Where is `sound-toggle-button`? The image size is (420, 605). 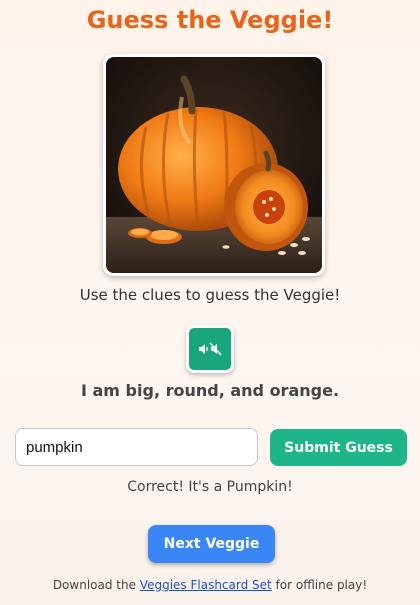
sound-toggle-button is located at coordinates (210, 349).